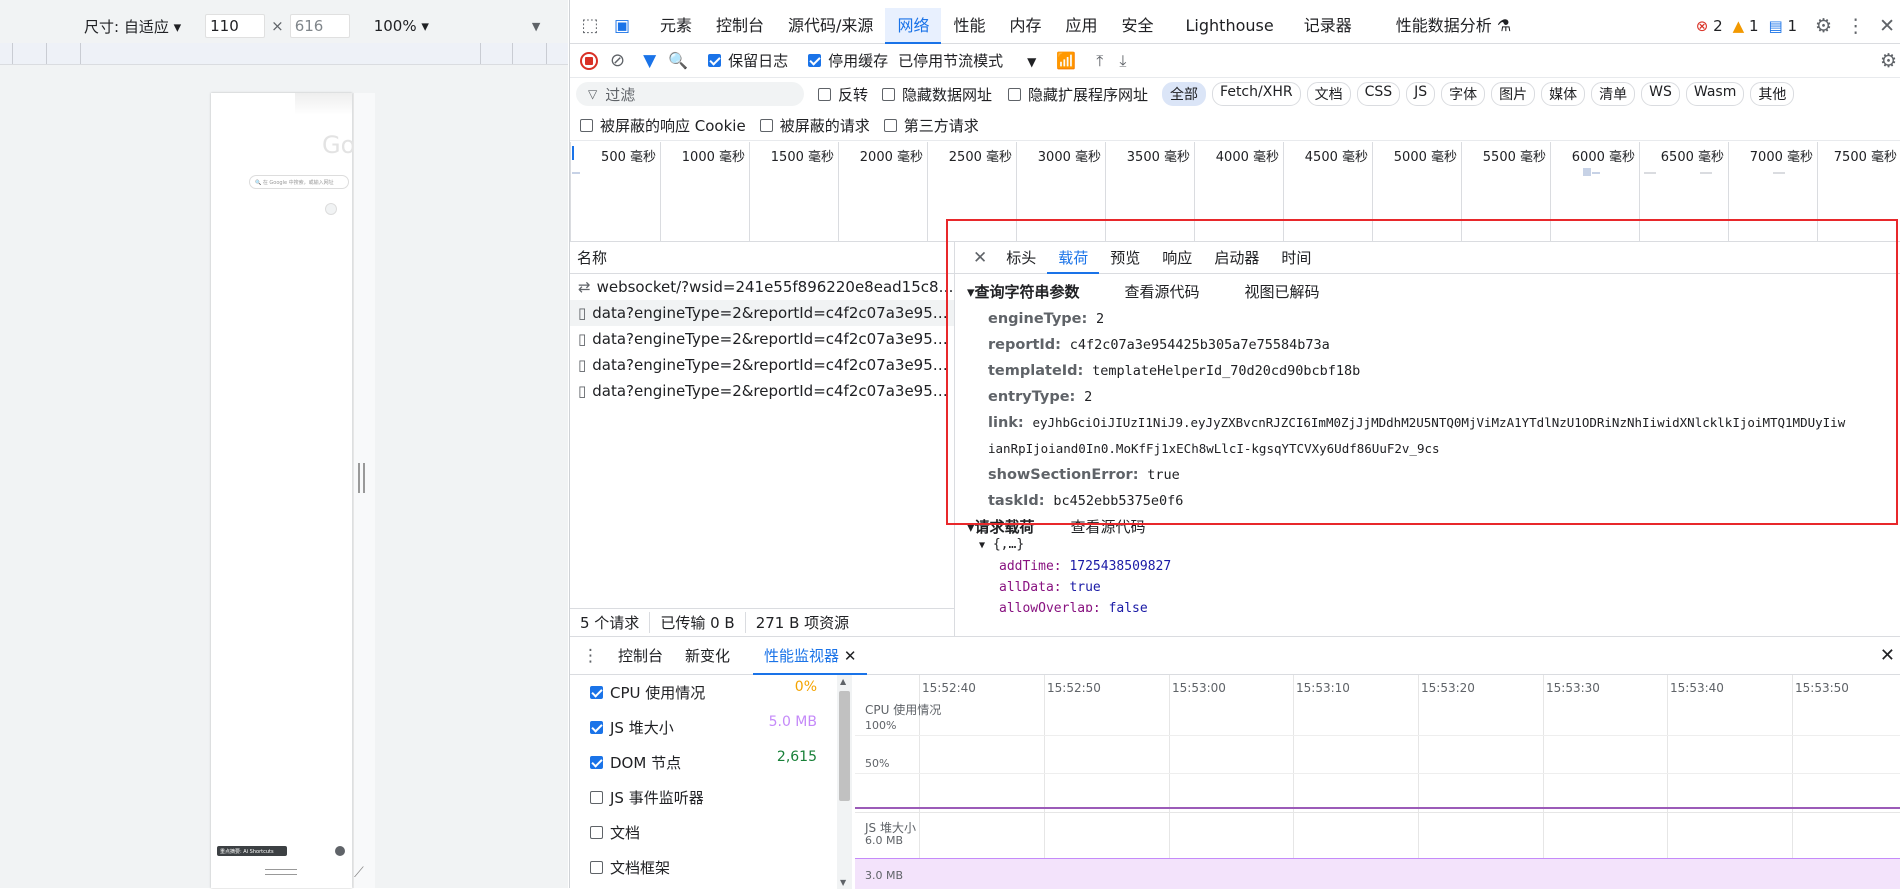 Image resolution: width=1900 pixels, height=889 pixels. I want to click on phone-edit-icon, so click(340, 851).